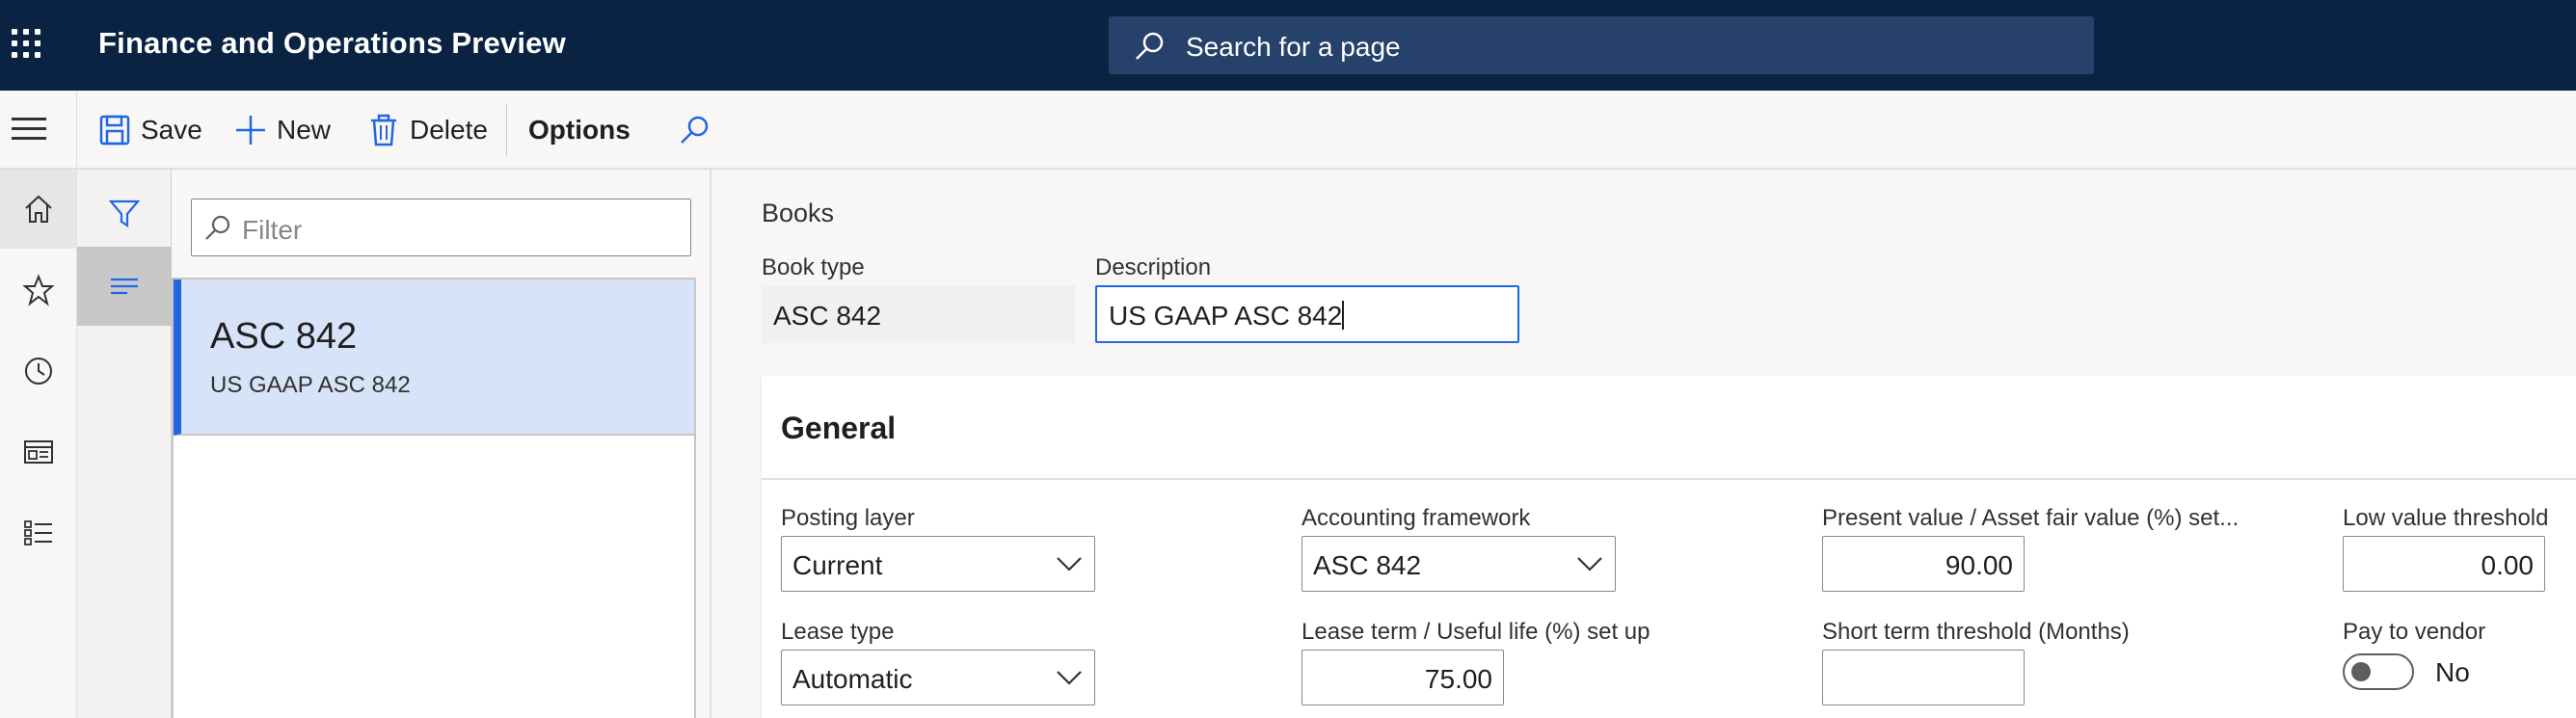  I want to click on lines-icon, so click(125, 286).